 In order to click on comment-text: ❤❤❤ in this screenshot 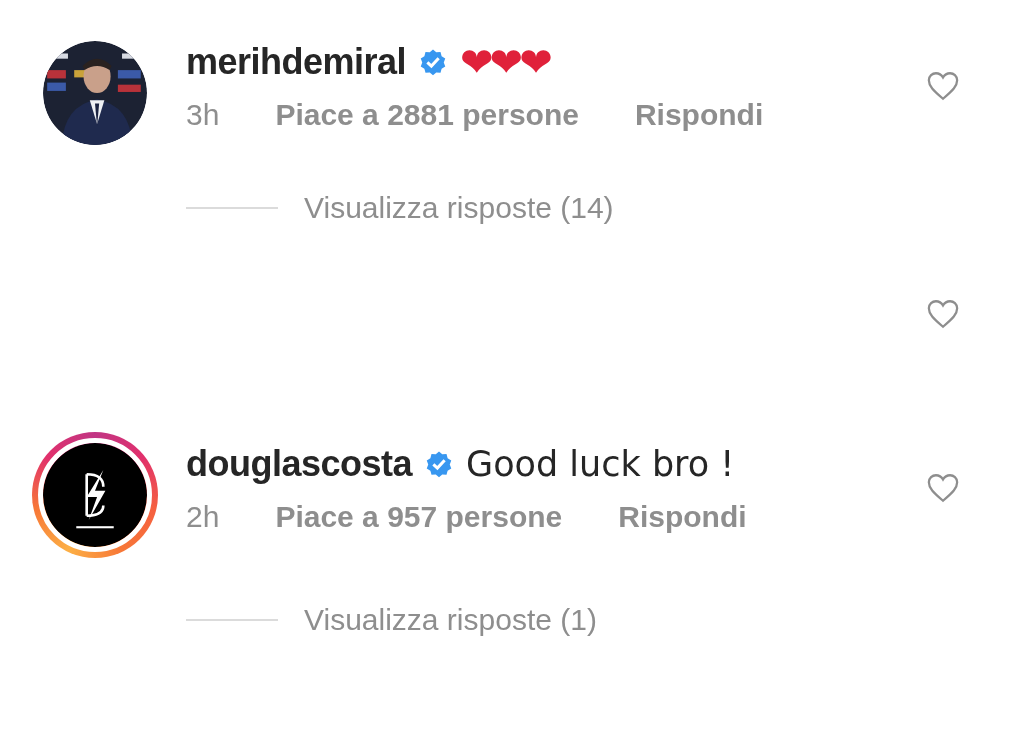, I will do `click(504, 62)`.